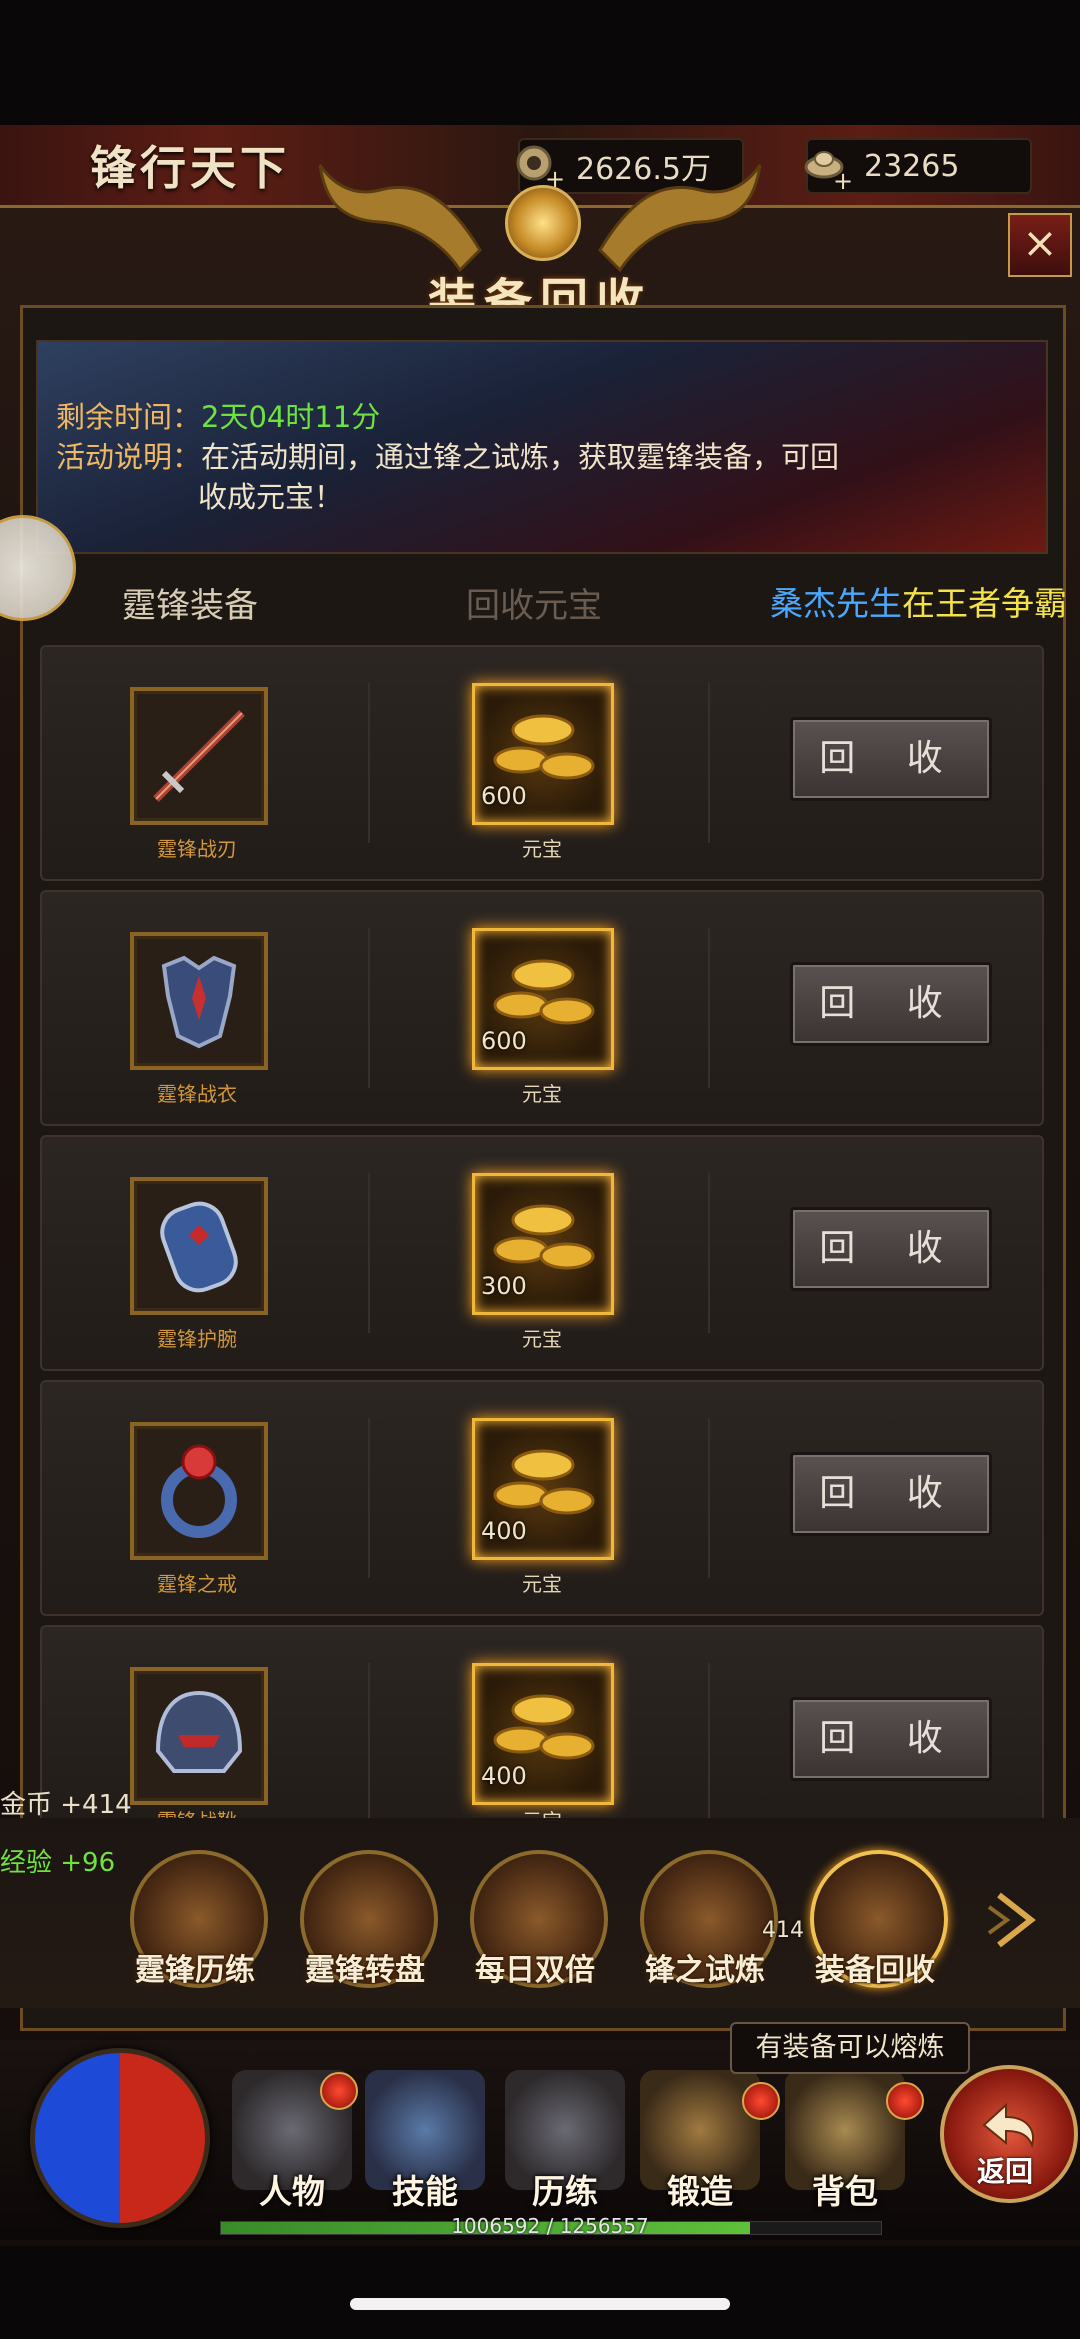 The height and width of the screenshot is (2339, 1080). Describe the element at coordinates (850, 2048) in the screenshot. I see `forge-hint-tooltip: 有装备可以熔炼` at that location.